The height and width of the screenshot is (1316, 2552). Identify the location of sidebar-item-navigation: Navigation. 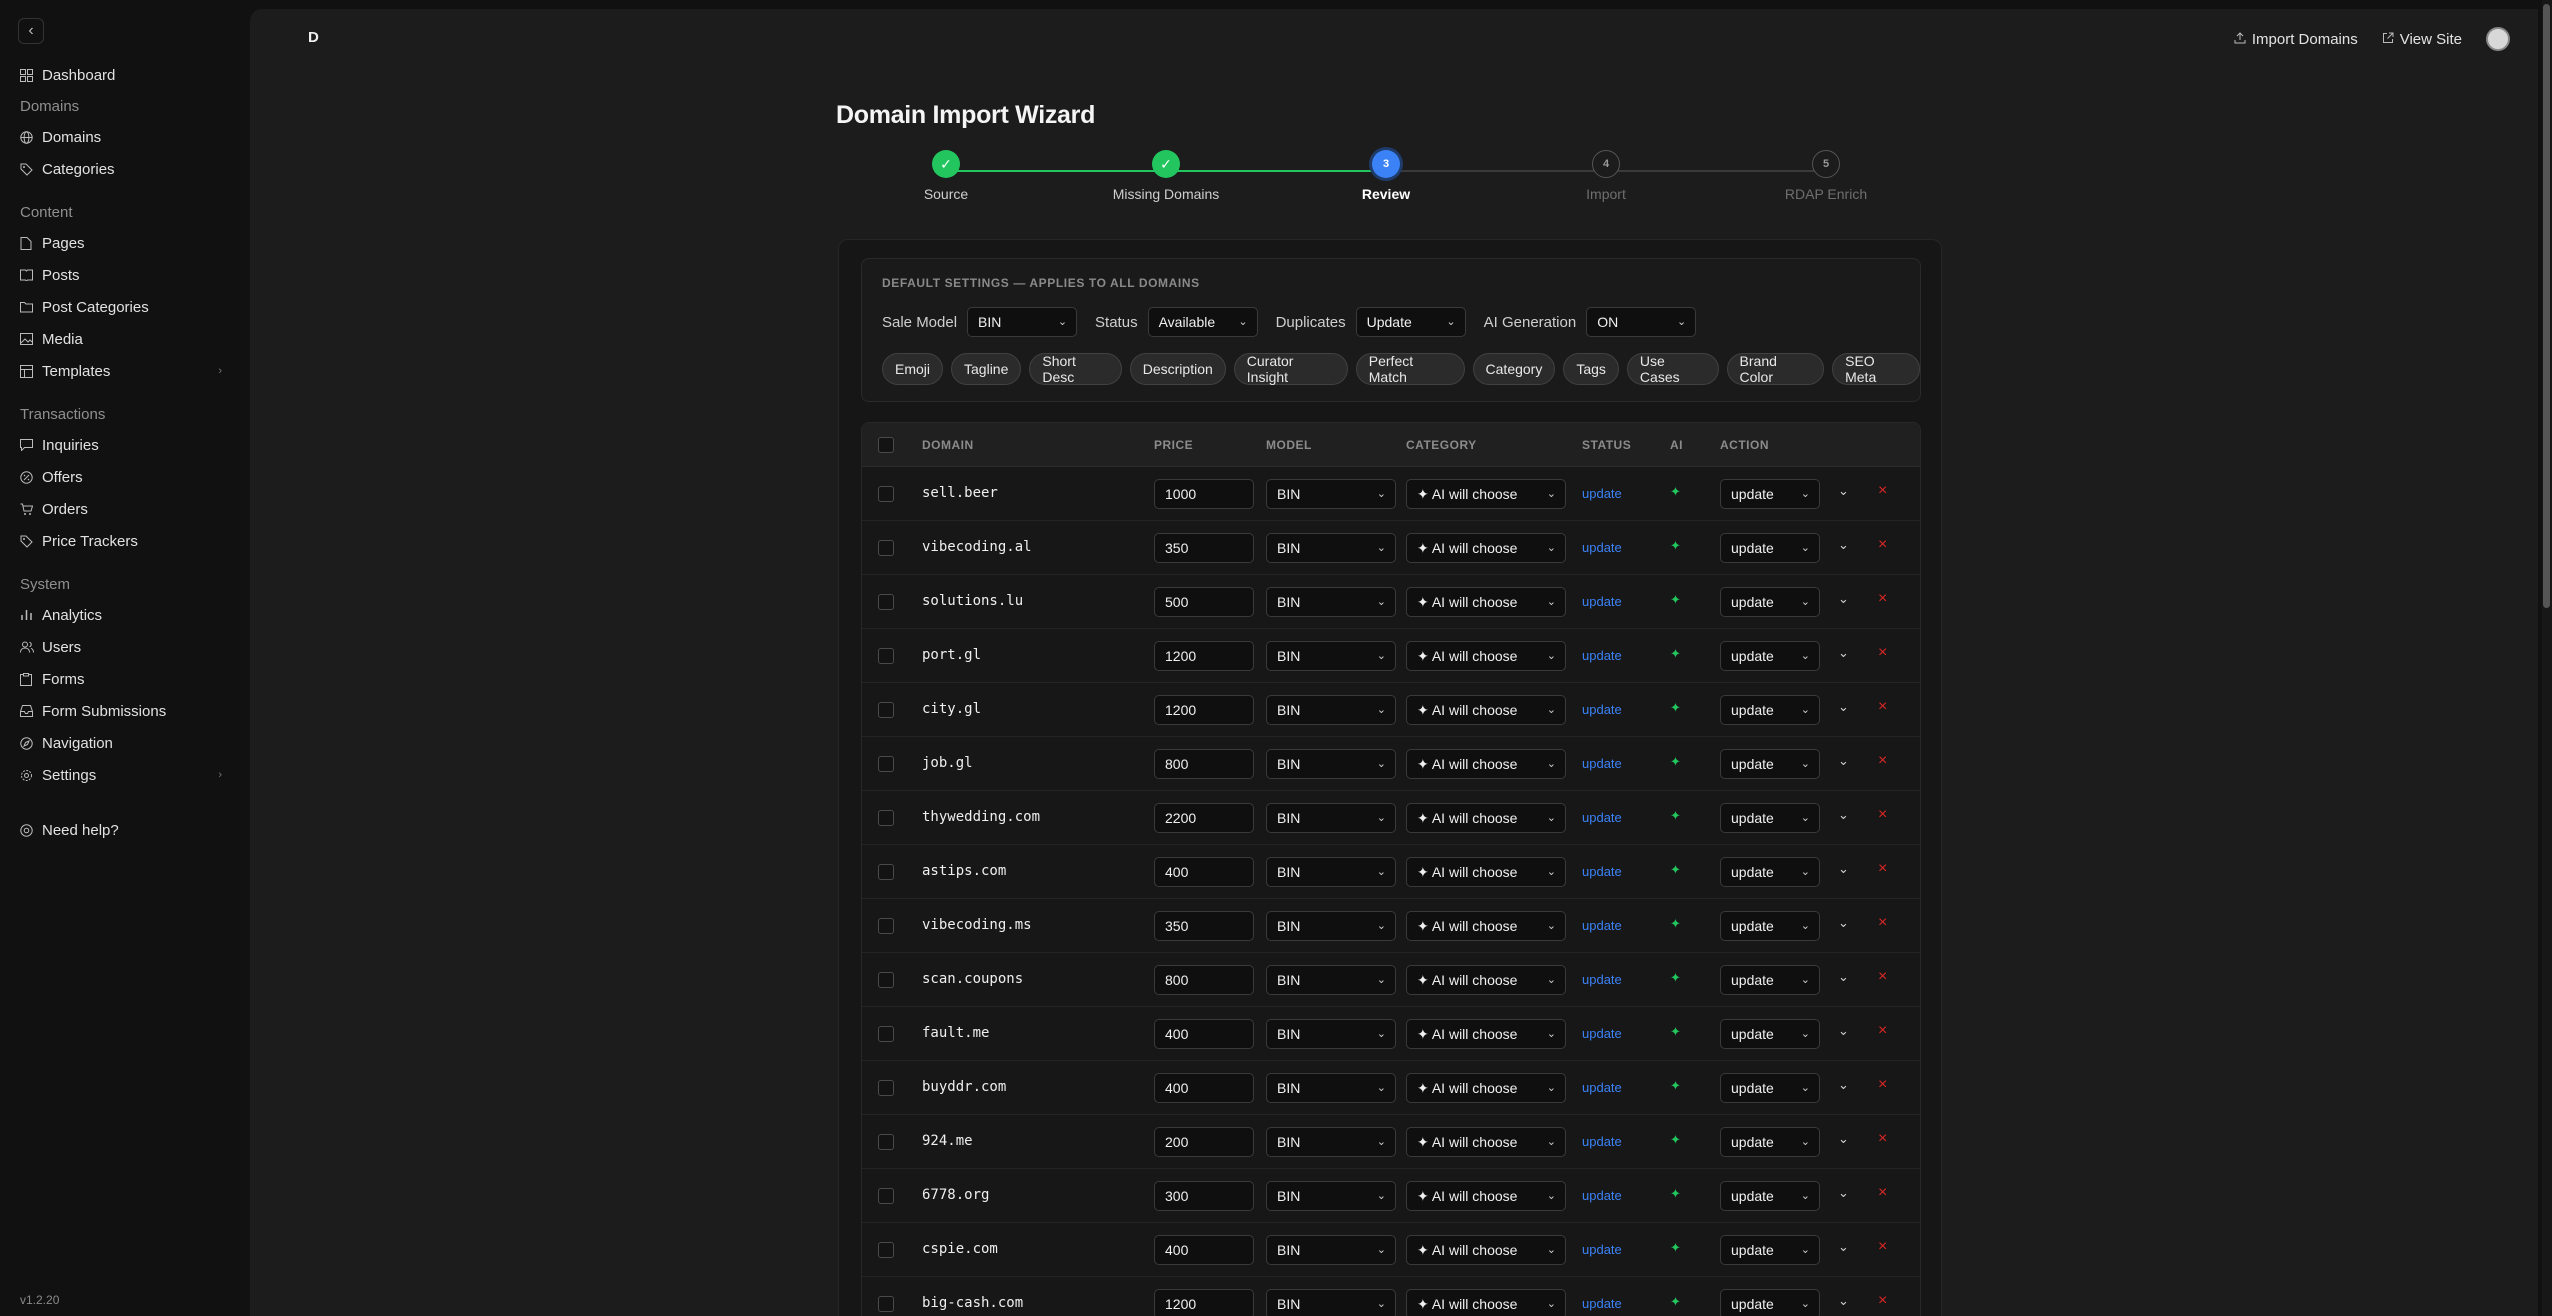
(120, 743).